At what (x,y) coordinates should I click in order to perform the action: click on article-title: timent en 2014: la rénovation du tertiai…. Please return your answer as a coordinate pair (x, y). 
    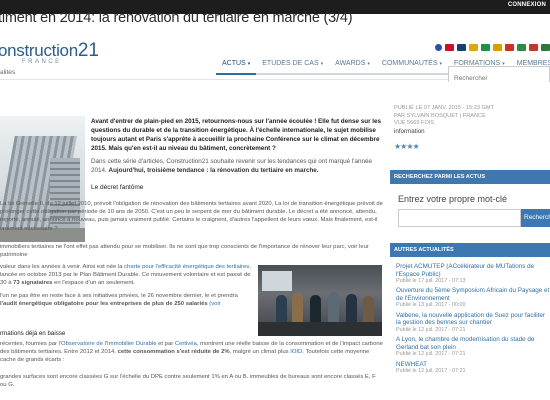
    Looking at the image, I should click on (176, 18).